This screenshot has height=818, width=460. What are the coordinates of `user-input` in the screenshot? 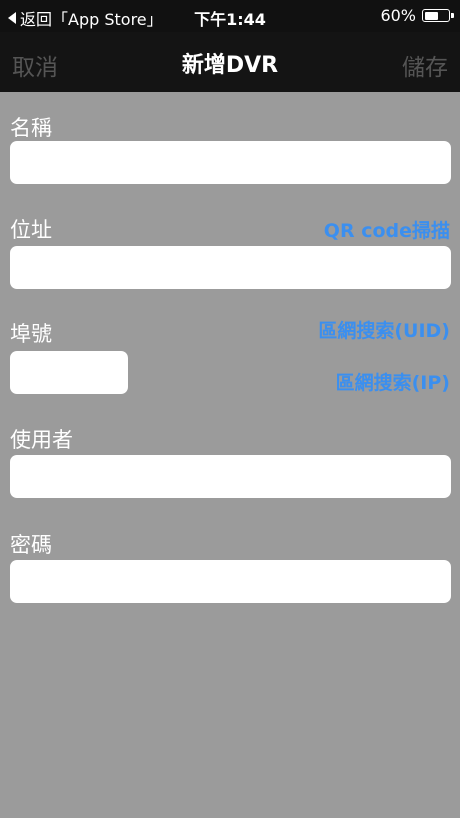 It's located at (230, 476).